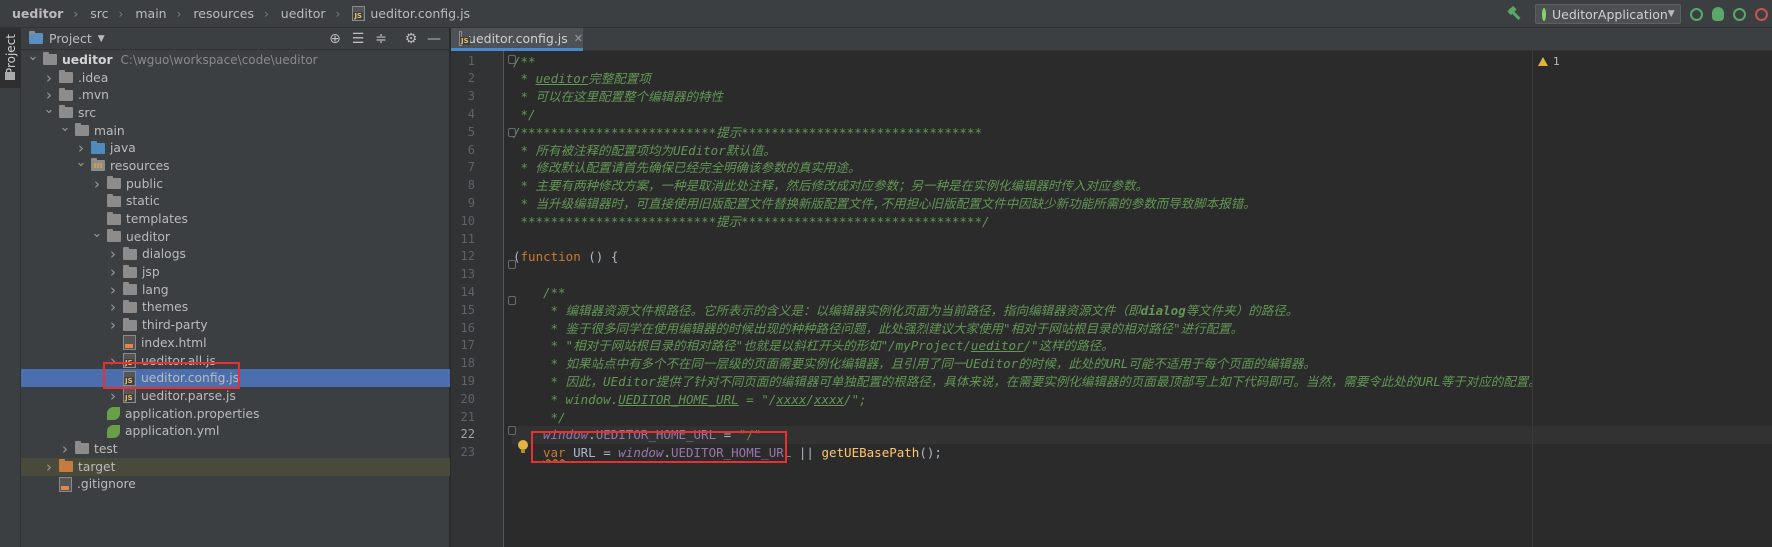 Image resolution: width=1772 pixels, height=547 pixels. What do you see at coordinates (405, 14) in the screenshot?
I see `breadcrumb-item: ueditor.config.js` at bounding box center [405, 14].